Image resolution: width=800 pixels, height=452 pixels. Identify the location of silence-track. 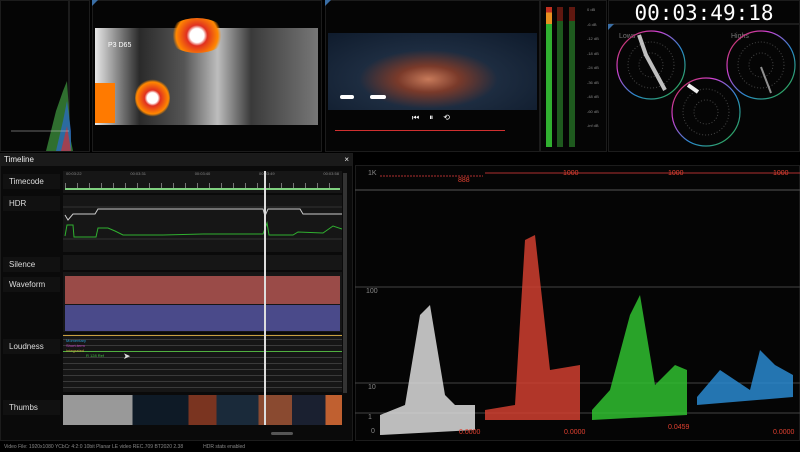
(202, 262).